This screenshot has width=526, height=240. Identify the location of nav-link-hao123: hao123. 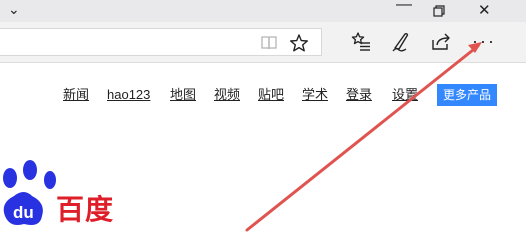
(128, 95).